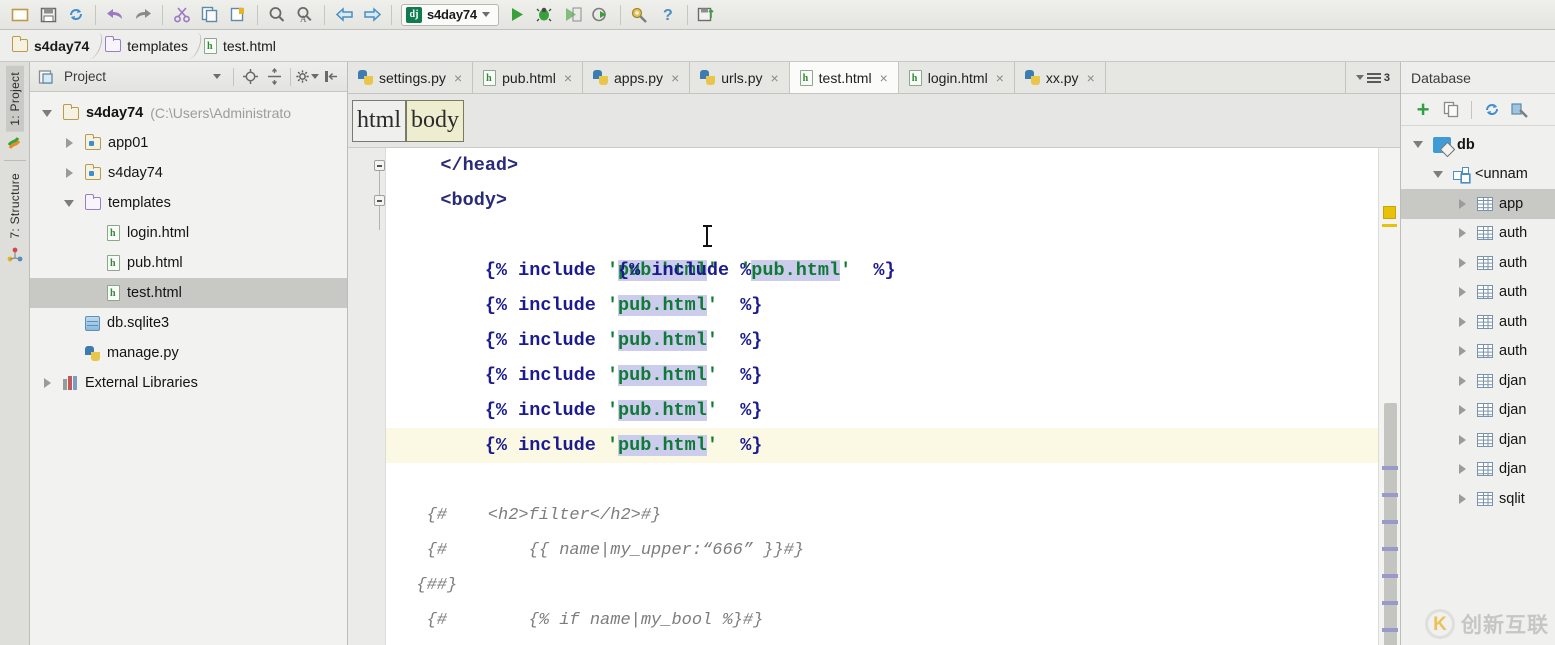  I want to click on tree-item-app01: app01, so click(188, 143).